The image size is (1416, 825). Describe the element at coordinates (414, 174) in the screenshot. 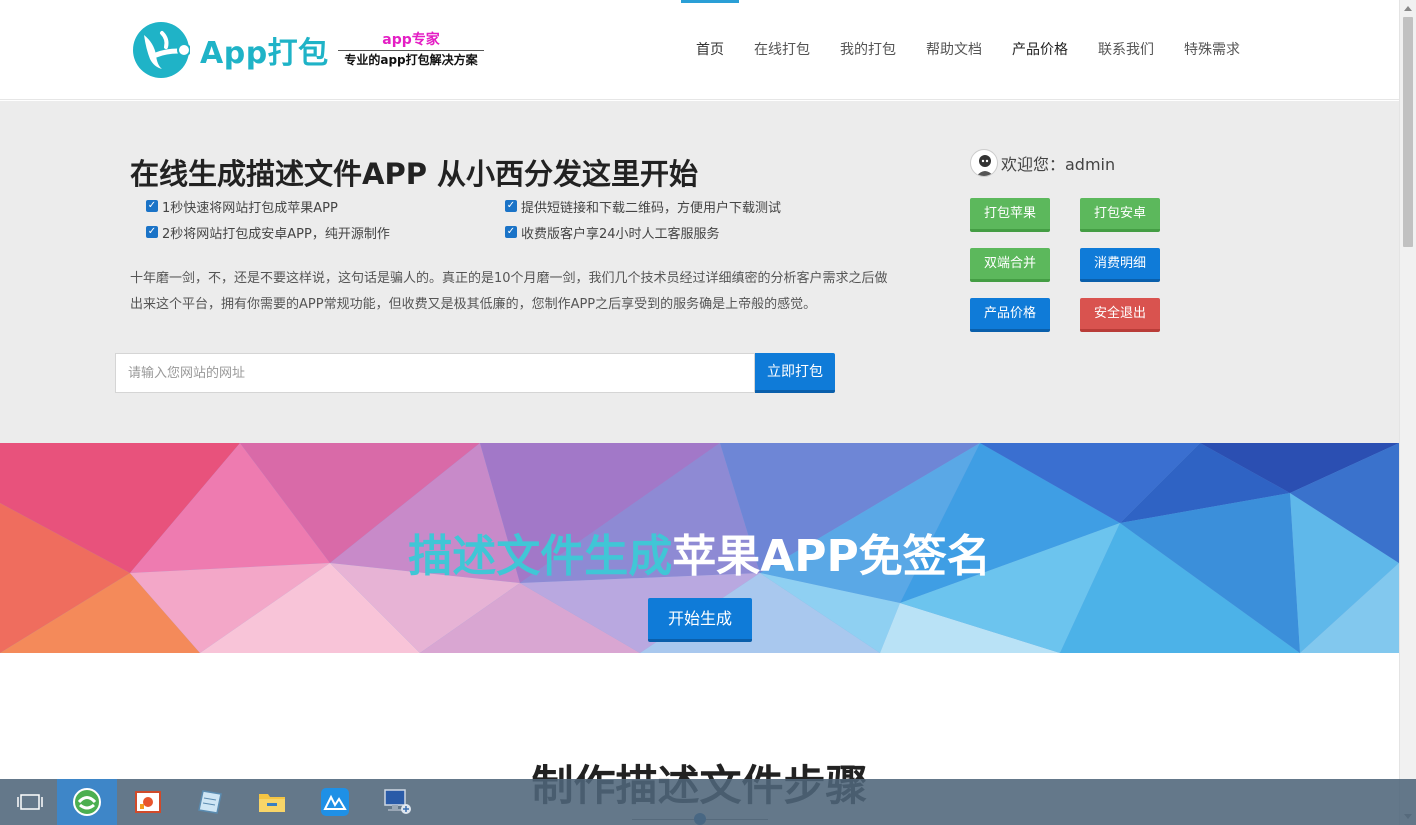

I see `hero-title: 在线生成描述文件APP 从小西分发这里开始` at that location.